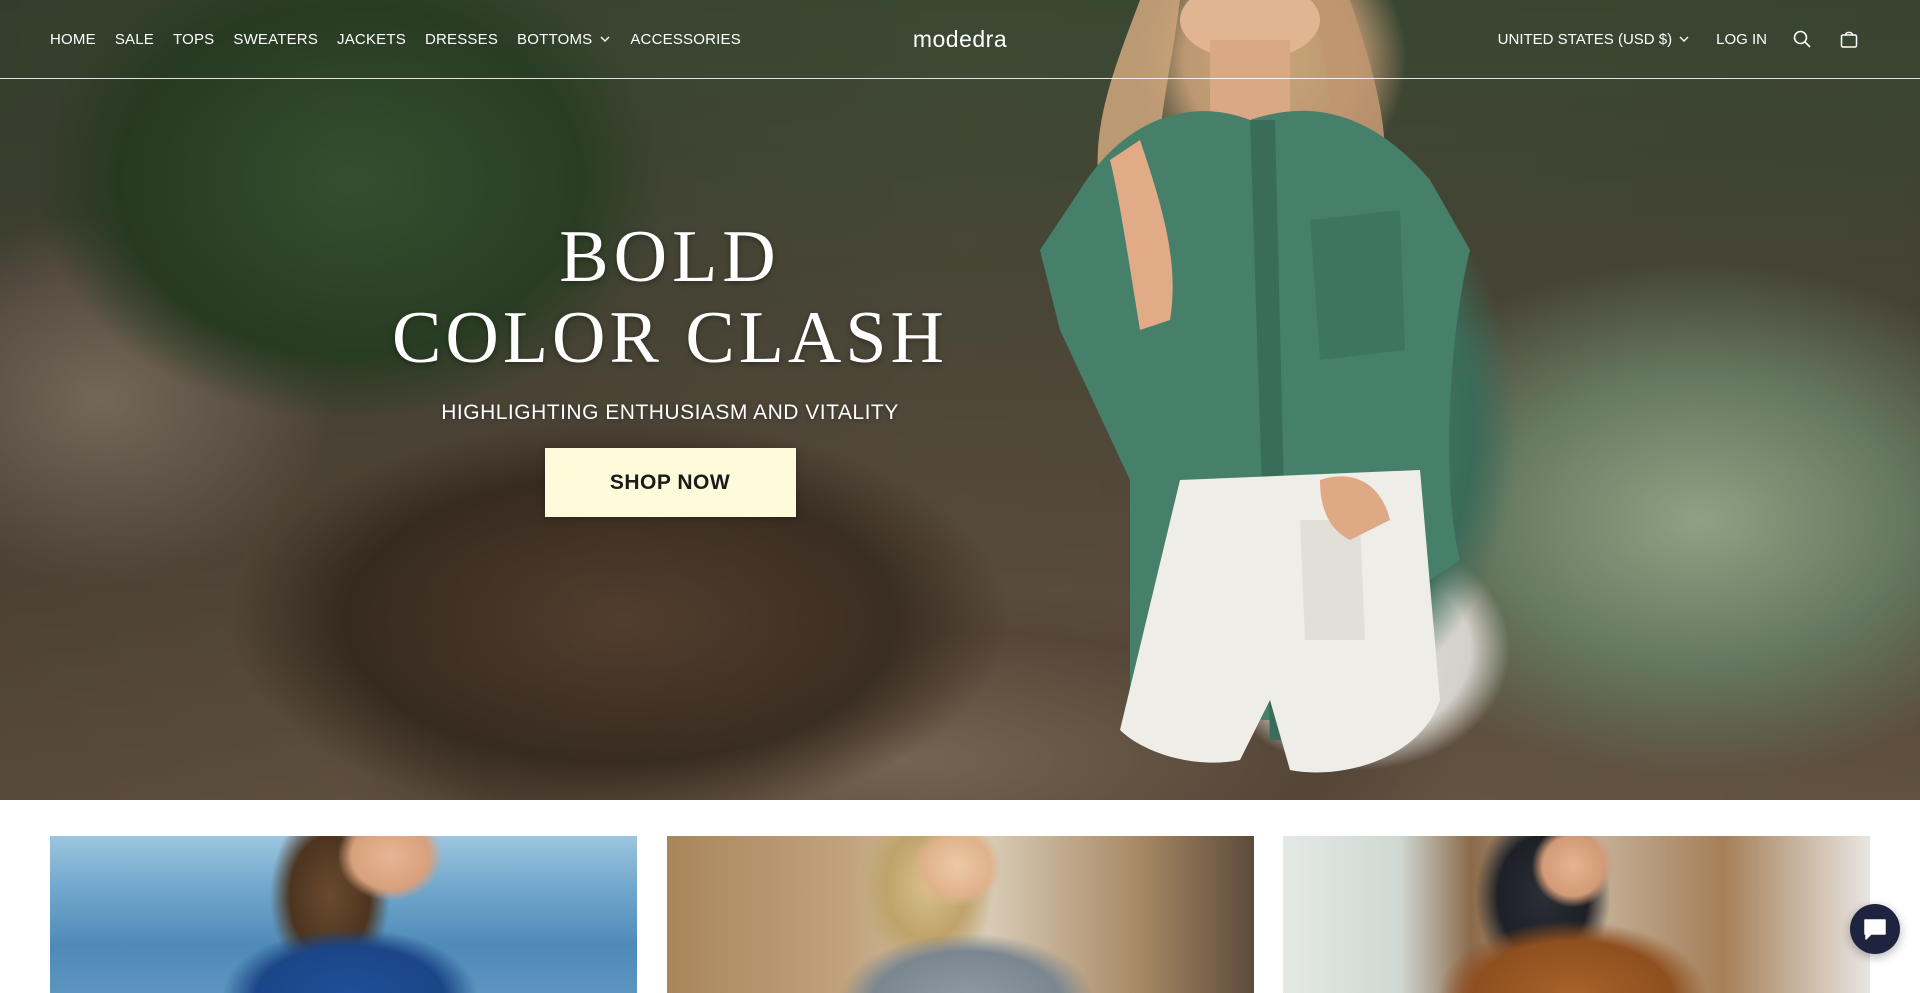 This screenshot has height=993, width=1920. I want to click on nav-item-label: ACCESSORIES, so click(685, 39).